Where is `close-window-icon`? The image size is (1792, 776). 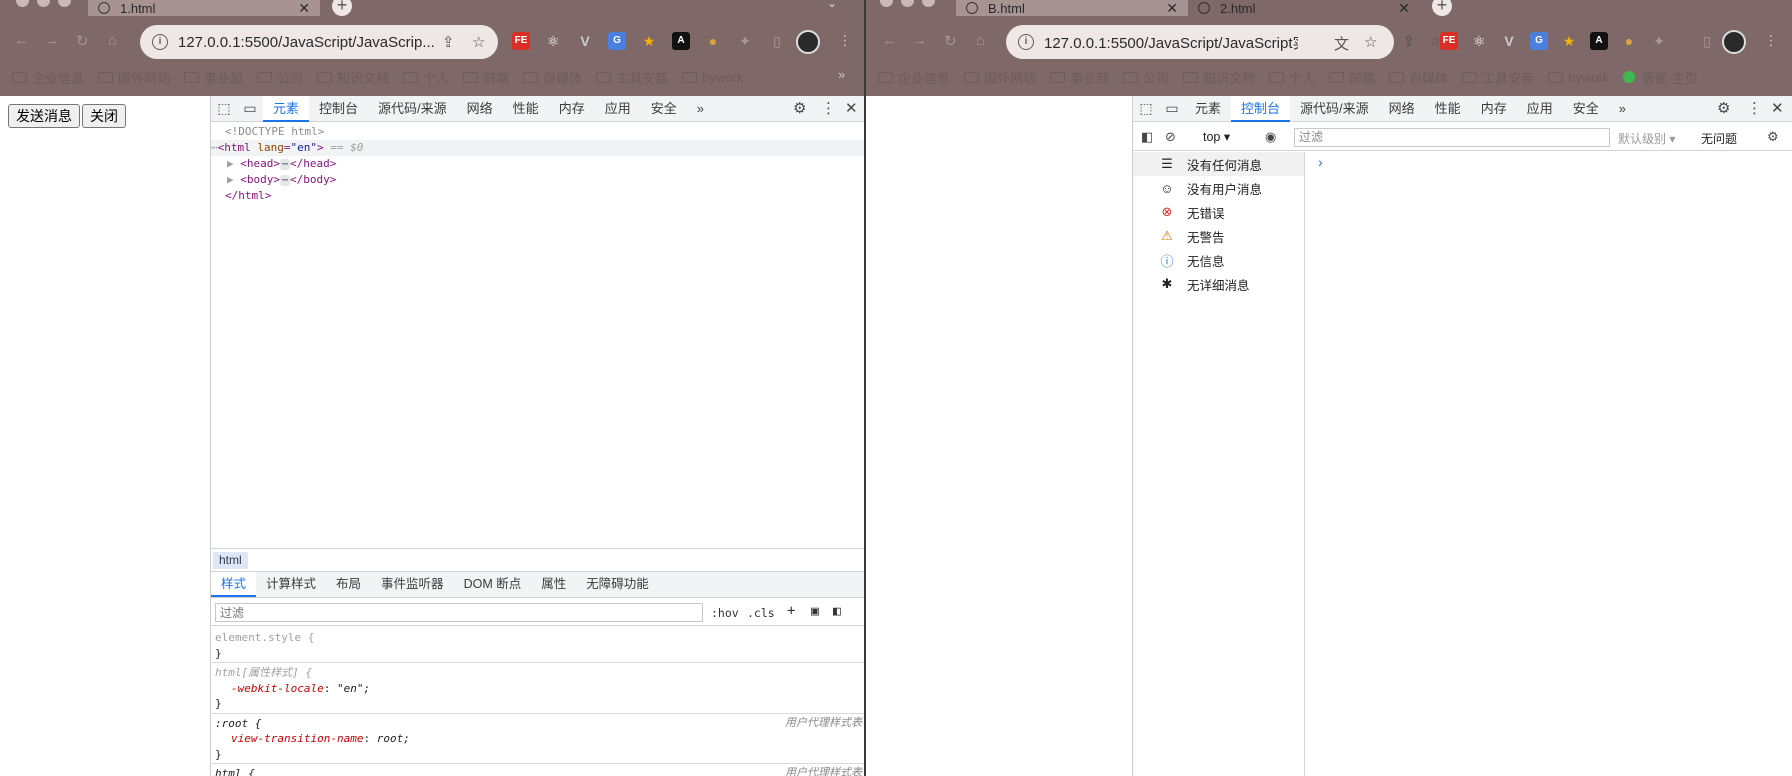 close-window-icon is located at coordinates (22, 3).